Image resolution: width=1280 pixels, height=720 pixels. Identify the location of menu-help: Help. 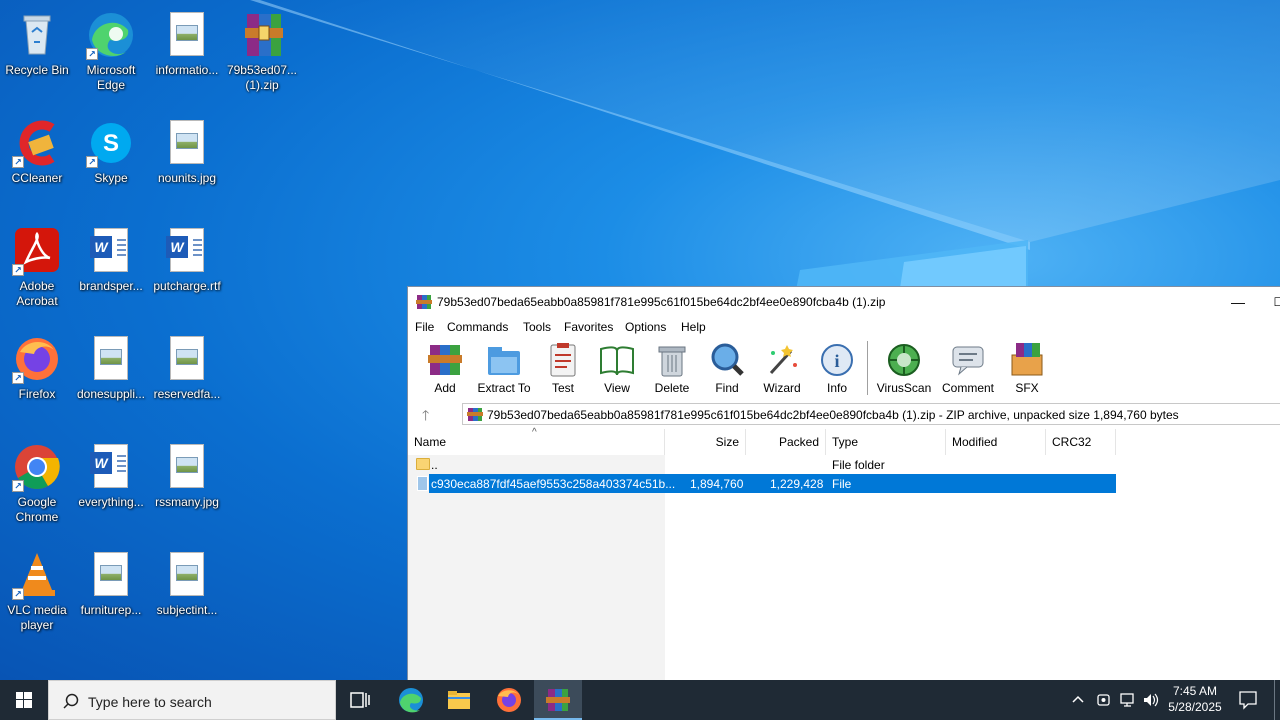
(693, 327).